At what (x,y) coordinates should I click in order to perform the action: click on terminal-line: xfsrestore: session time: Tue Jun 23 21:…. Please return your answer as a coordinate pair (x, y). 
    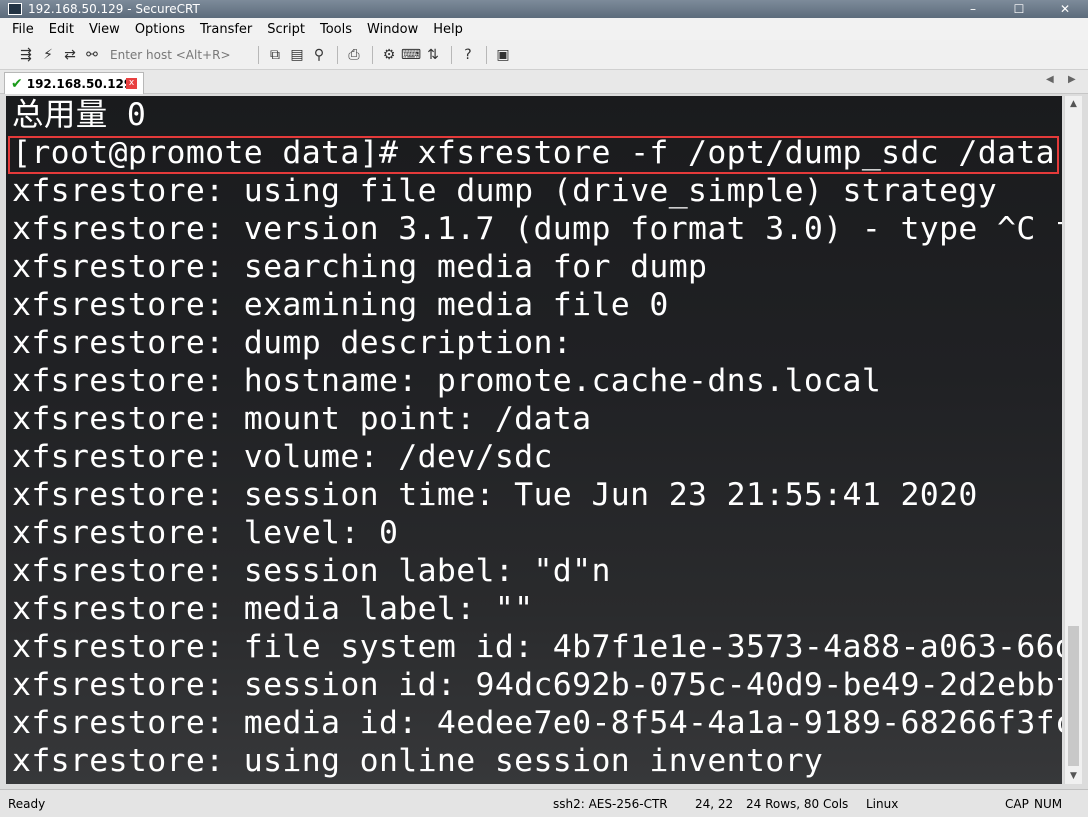
    Looking at the image, I should click on (495, 495).